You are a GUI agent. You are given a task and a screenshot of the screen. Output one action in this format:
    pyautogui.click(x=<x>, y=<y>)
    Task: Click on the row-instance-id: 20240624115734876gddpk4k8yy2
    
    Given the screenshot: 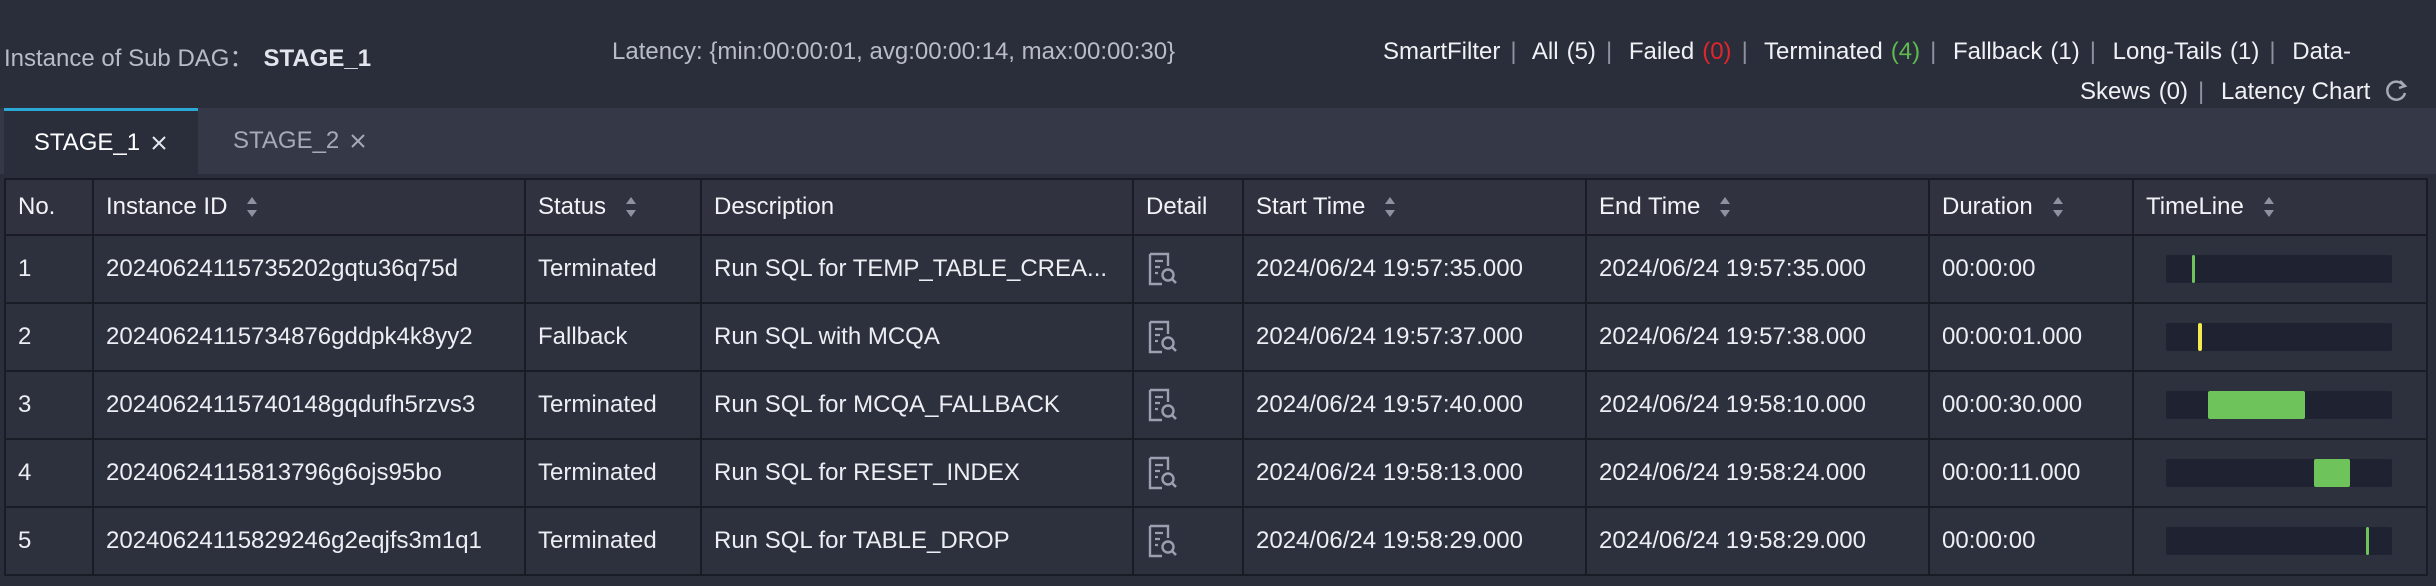 What is the action you would take?
    pyautogui.click(x=309, y=337)
    